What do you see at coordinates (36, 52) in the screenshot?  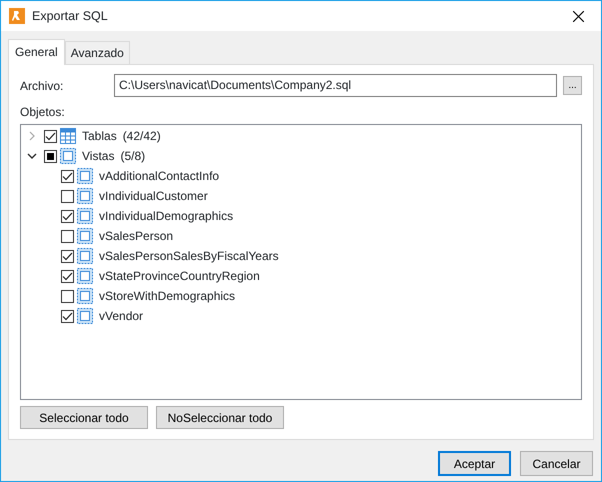 I see `tab: General` at bounding box center [36, 52].